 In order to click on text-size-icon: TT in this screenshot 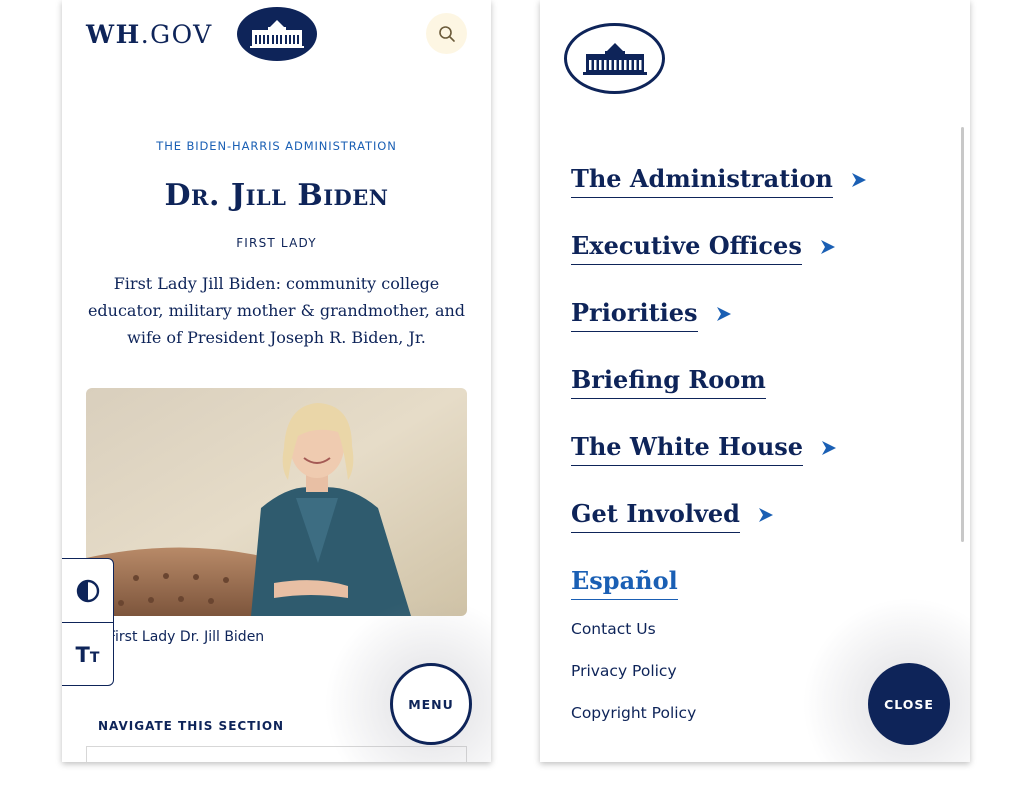, I will do `click(87, 654)`.